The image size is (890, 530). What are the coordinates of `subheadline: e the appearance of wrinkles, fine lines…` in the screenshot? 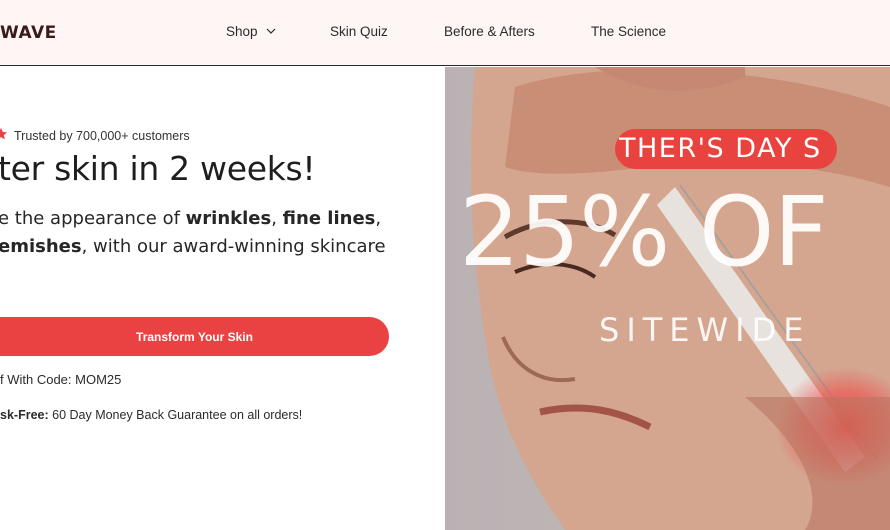 It's located at (222, 233).